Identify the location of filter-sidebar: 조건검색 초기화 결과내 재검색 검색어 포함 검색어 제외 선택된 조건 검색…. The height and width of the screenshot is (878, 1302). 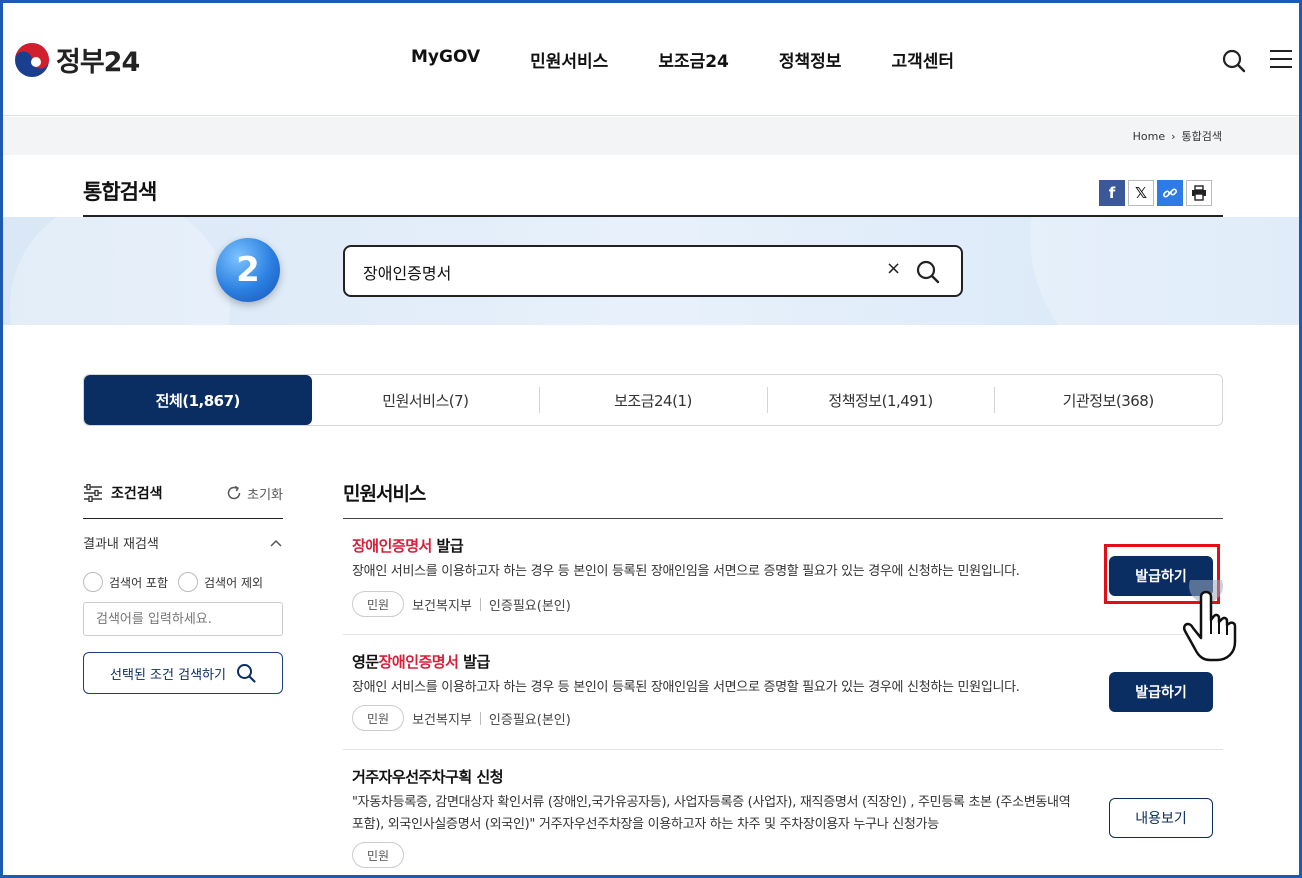
(183, 587).